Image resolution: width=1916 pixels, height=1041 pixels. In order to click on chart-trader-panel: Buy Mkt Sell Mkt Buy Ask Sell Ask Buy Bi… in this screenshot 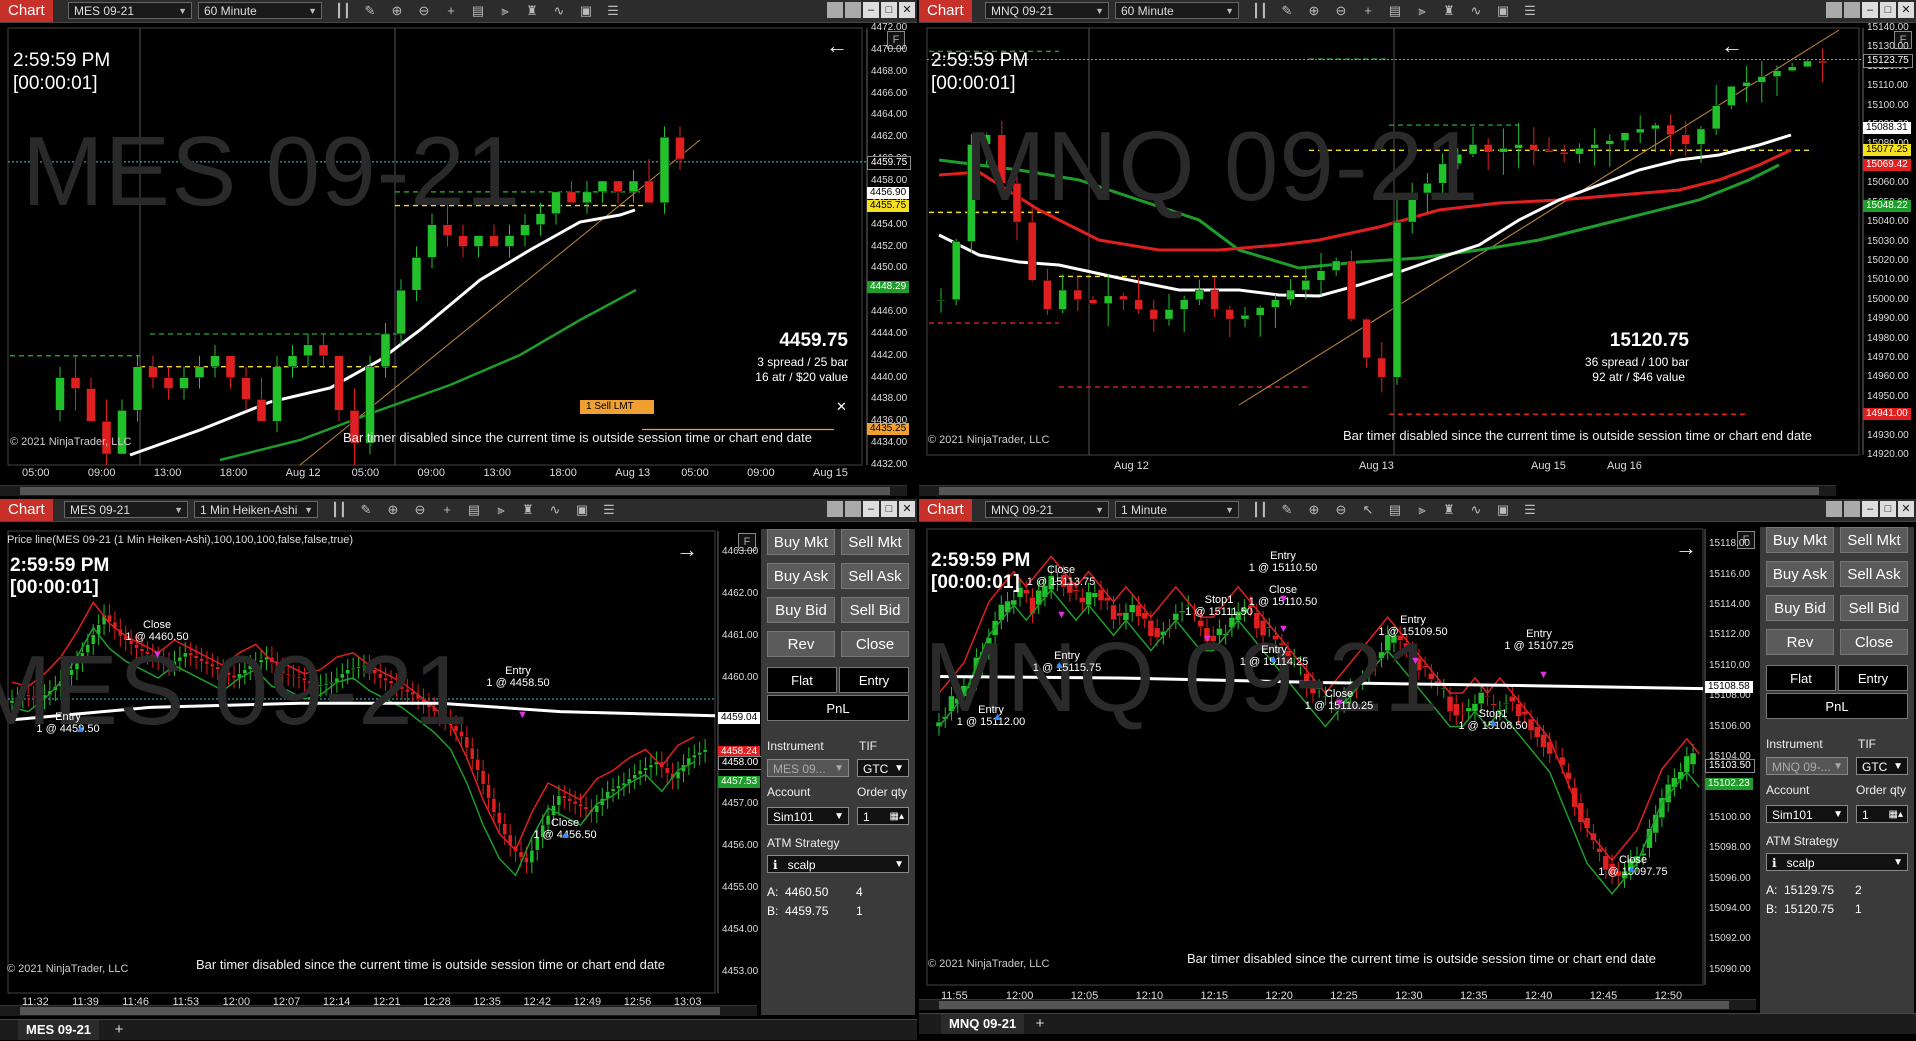, I will do `click(838, 772)`.